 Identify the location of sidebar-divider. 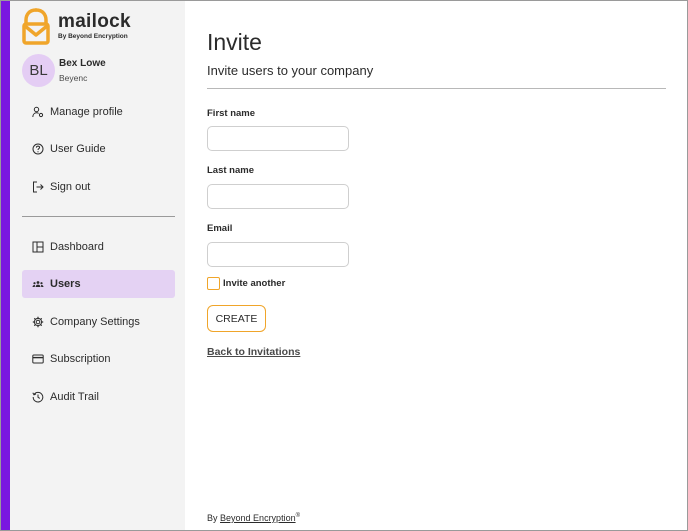
(98, 216).